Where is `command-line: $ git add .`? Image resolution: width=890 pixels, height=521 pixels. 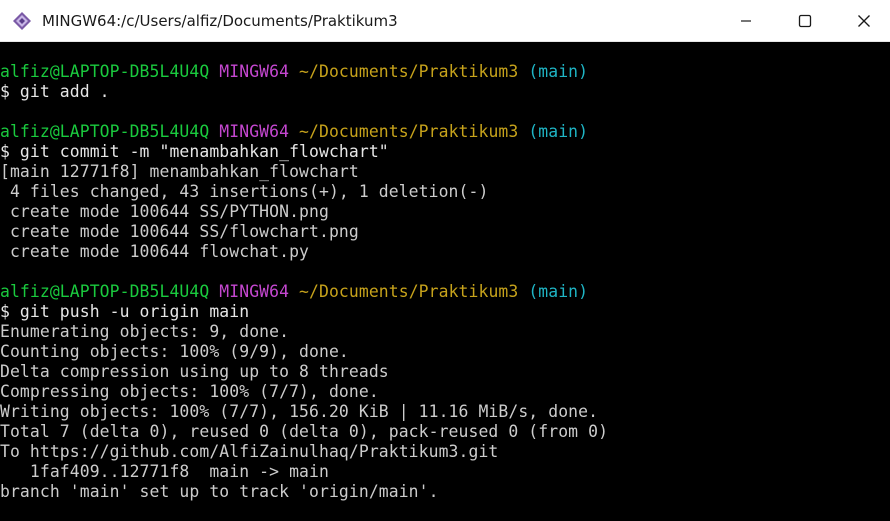 command-line: $ git add . is located at coordinates (55, 91).